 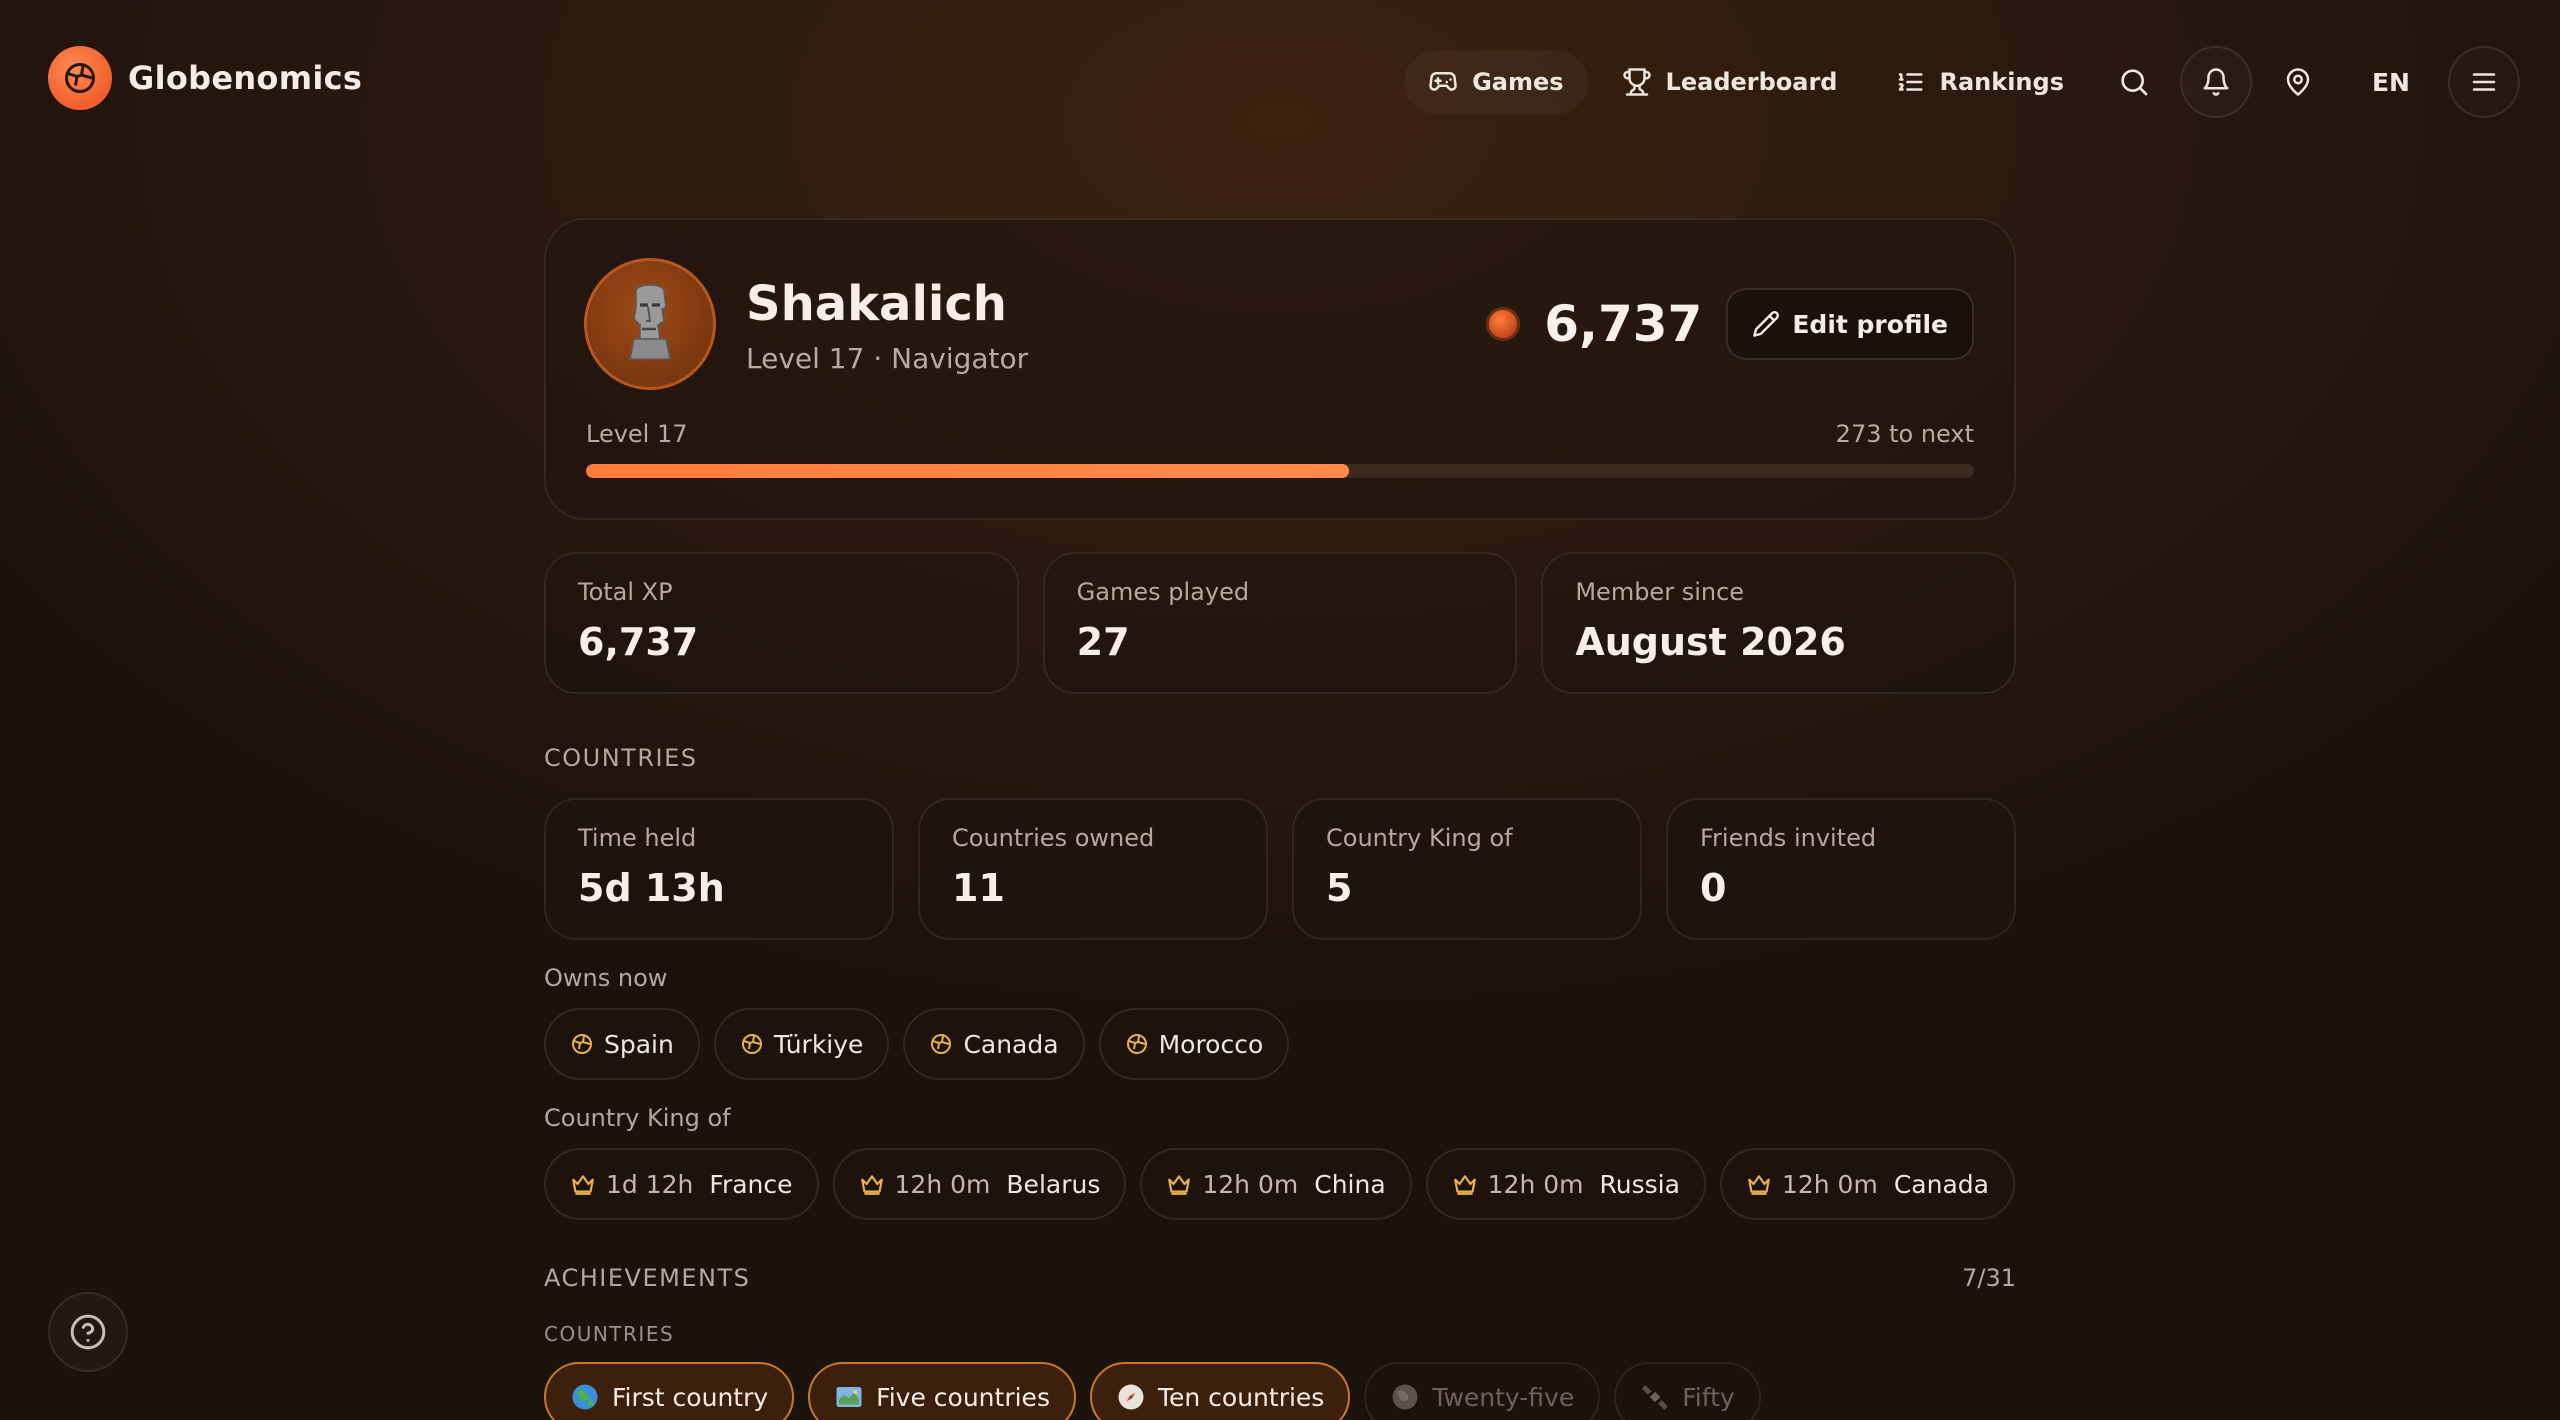 I want to click on country-name: Morocco, so click(x=1211, y=1044).